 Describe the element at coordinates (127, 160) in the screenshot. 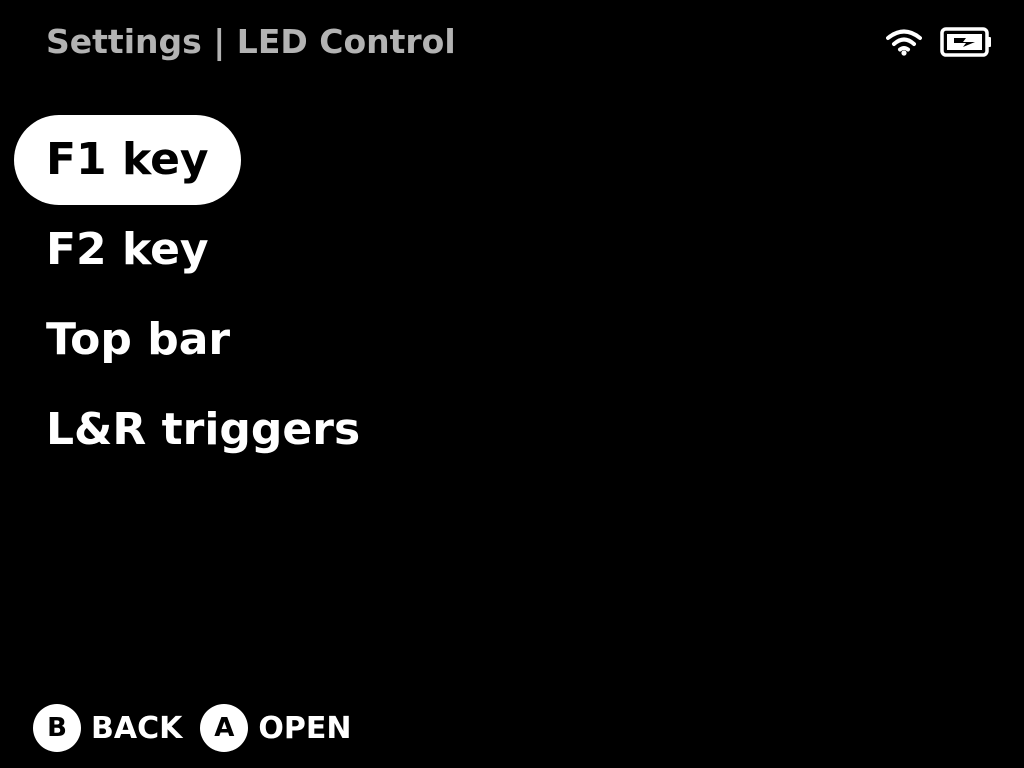

I see `menu-item-f1-key: F1 key` at that location.